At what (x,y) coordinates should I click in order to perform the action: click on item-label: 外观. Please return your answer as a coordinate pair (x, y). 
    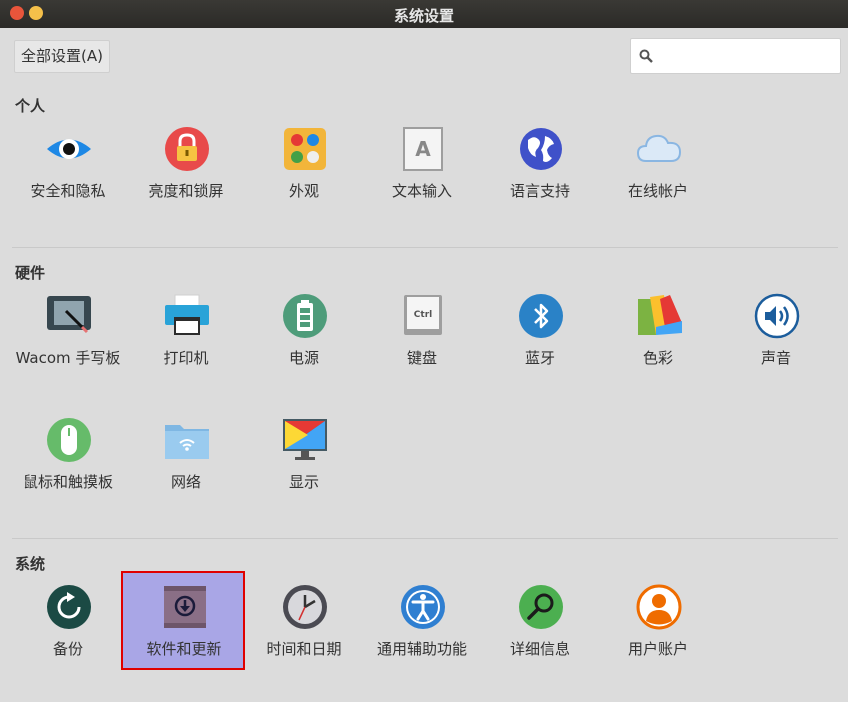
    Looking at the image, I should click on (303, 191).